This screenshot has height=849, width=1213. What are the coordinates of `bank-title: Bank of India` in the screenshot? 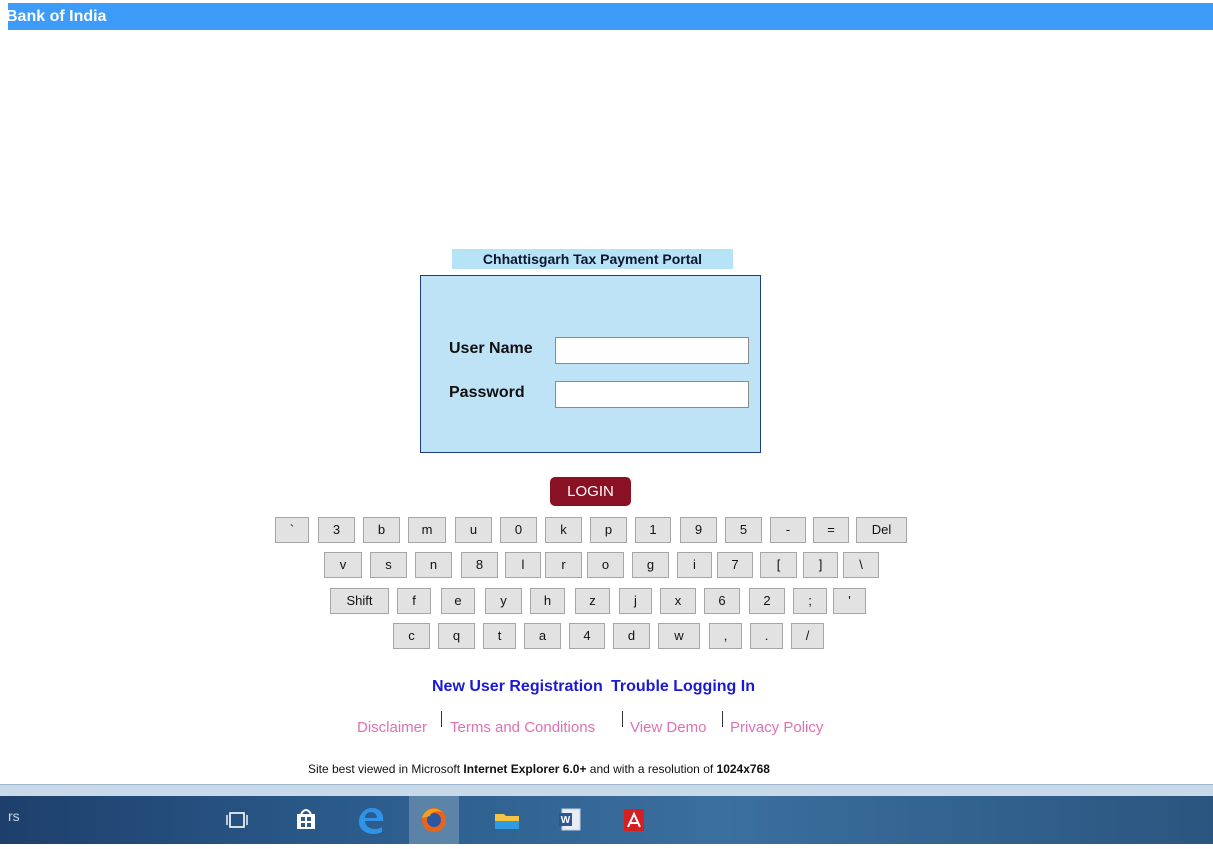 It's located at (56, 16).